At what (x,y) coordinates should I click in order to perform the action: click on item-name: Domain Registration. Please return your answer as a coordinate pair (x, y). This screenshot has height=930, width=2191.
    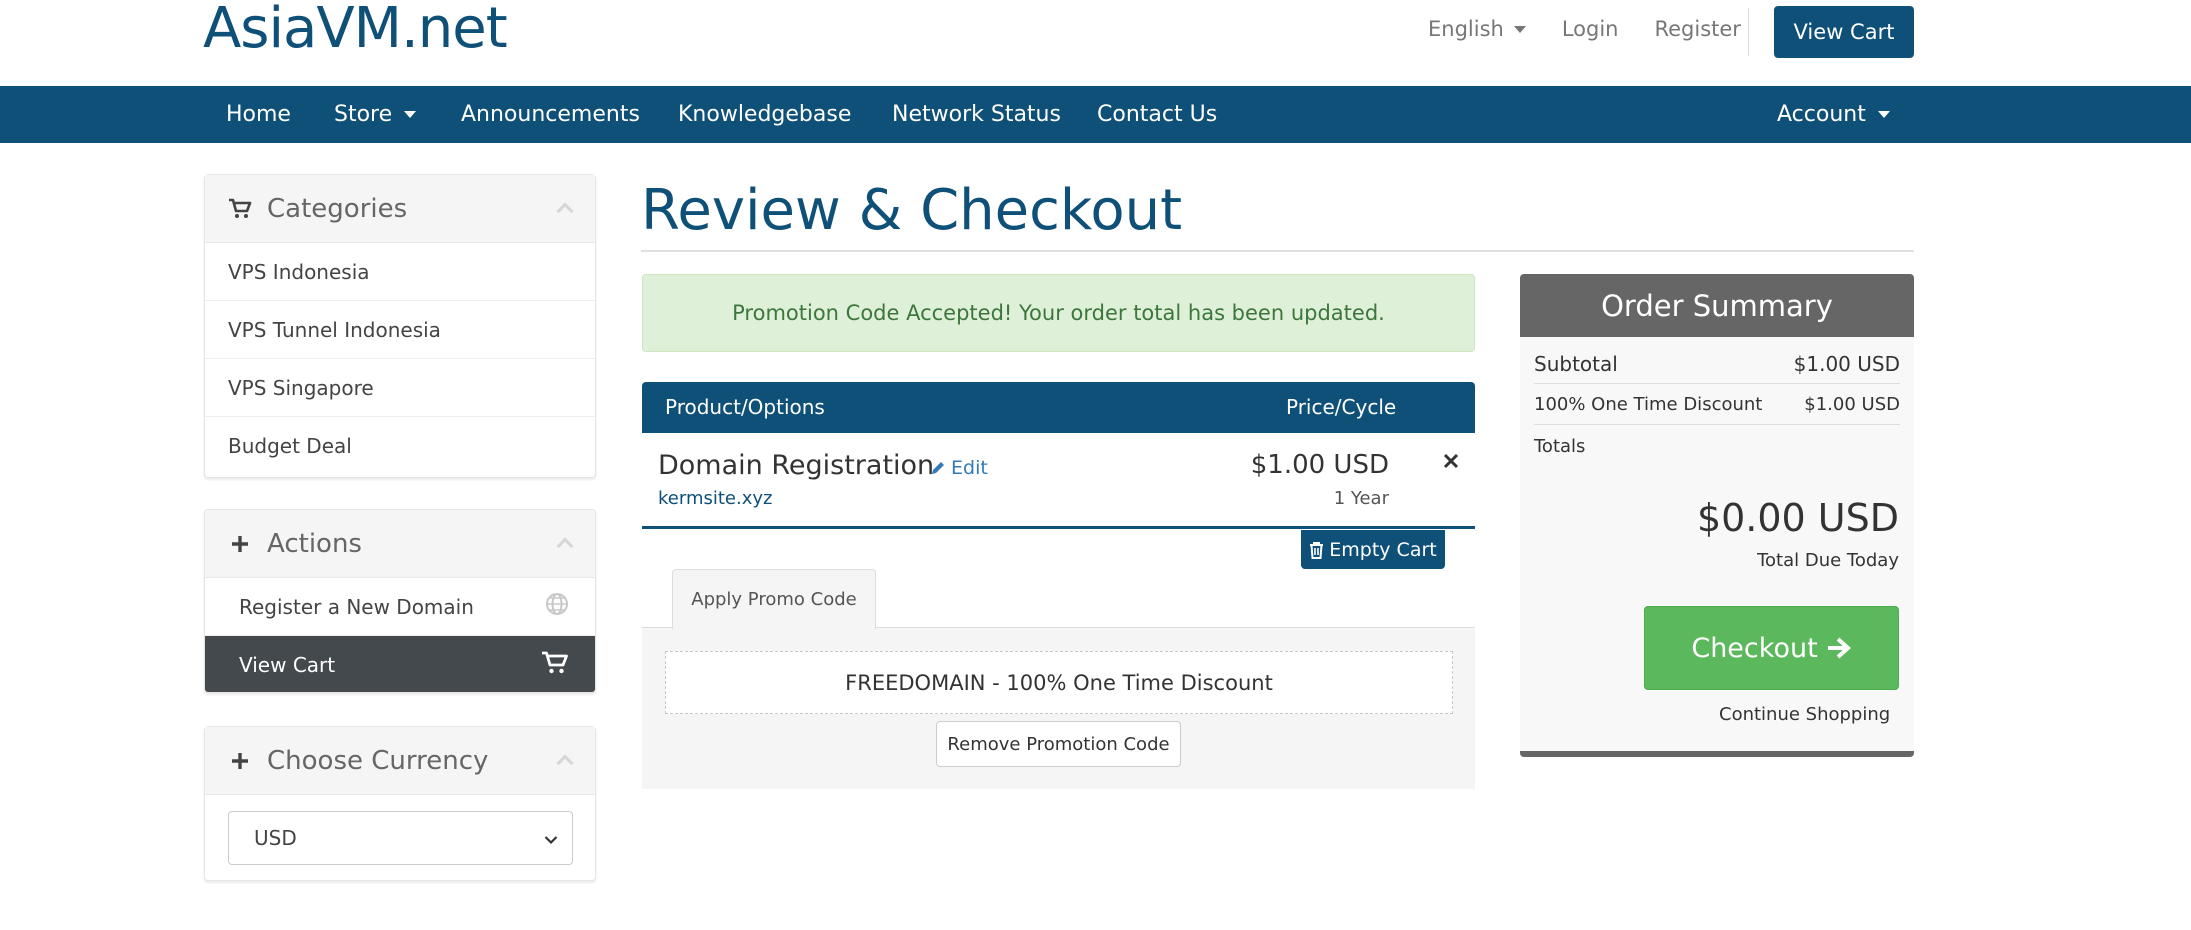
    Looking at the image, I should click on (796, 465).